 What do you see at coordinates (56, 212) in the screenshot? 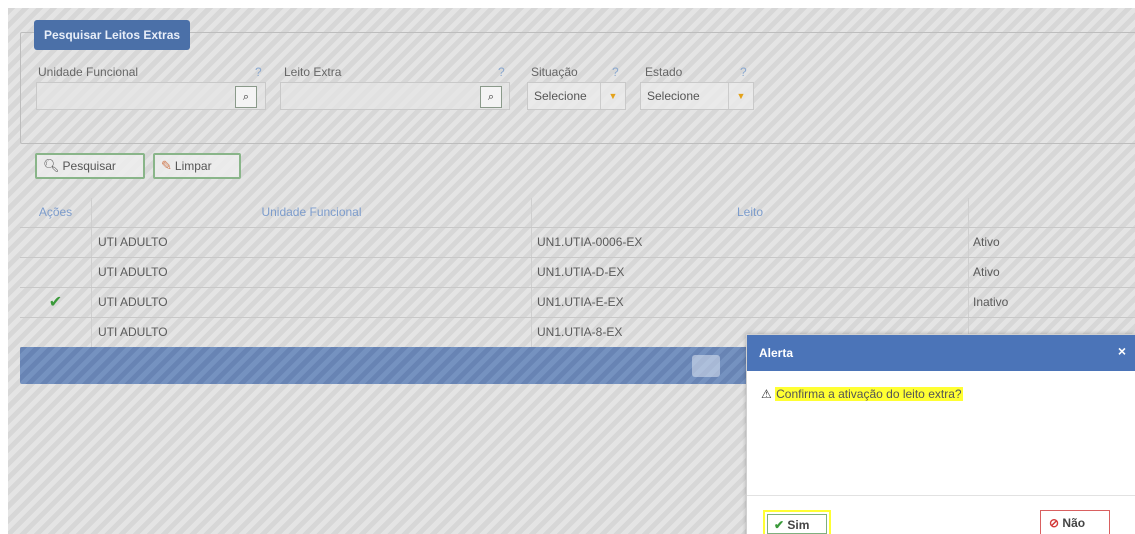
I see `column-header-acoes: Ações` at bounding box center [56, 212].